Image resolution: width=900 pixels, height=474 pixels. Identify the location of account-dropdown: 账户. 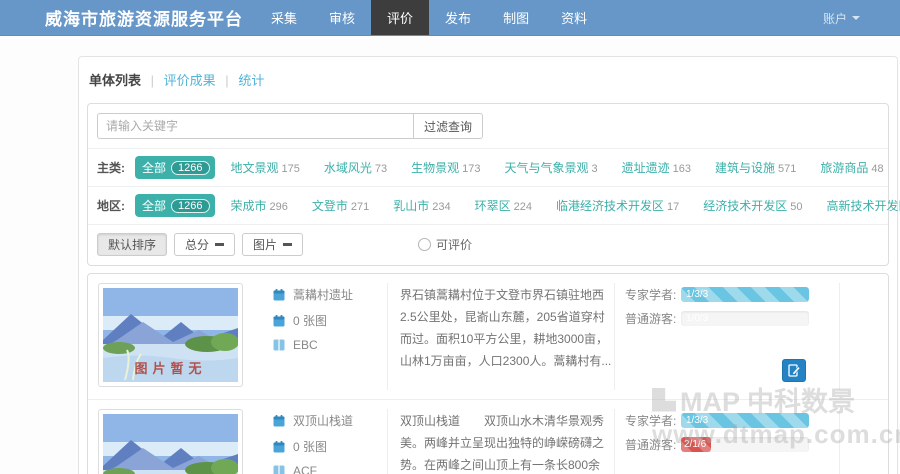
(841, 18).